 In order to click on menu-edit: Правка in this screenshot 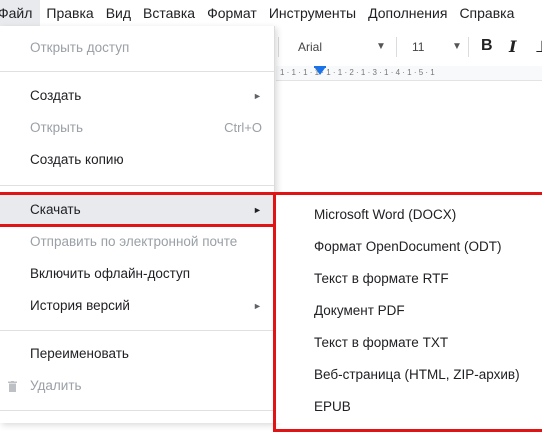, I will do `click(69, 13)`.